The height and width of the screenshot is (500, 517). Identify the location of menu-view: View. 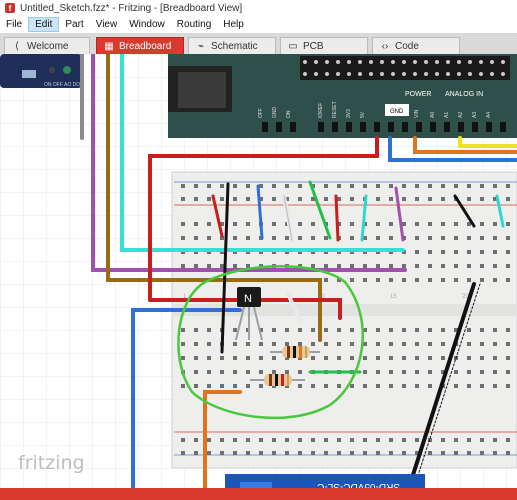
(107, 24).